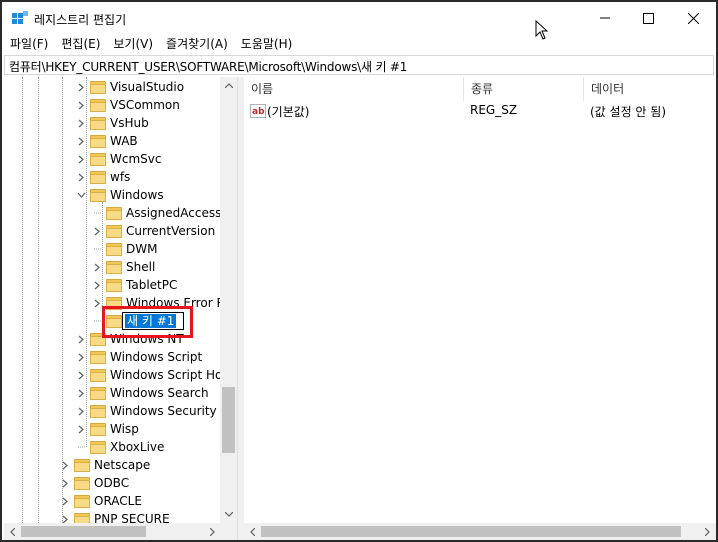 The width and height of the screenshot is (718, 542). Describe the element at coordinates (258, 111) in the screenshot. I see `string-value-icon: ab` at that location.